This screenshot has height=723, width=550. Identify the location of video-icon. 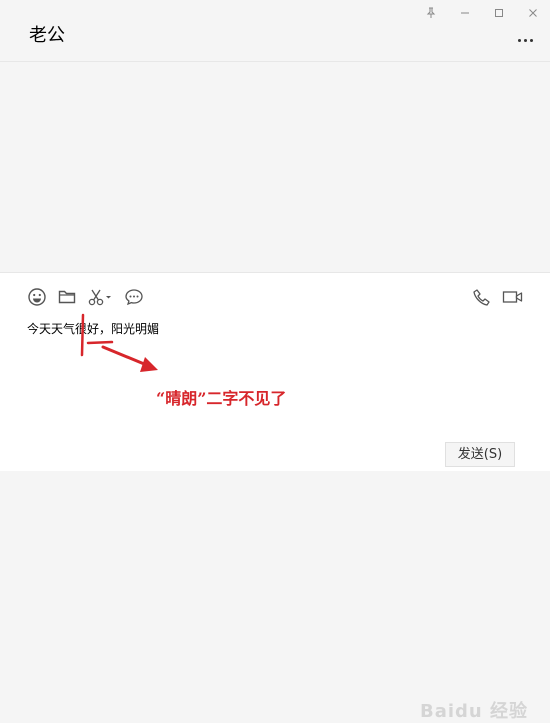
(513, 297).